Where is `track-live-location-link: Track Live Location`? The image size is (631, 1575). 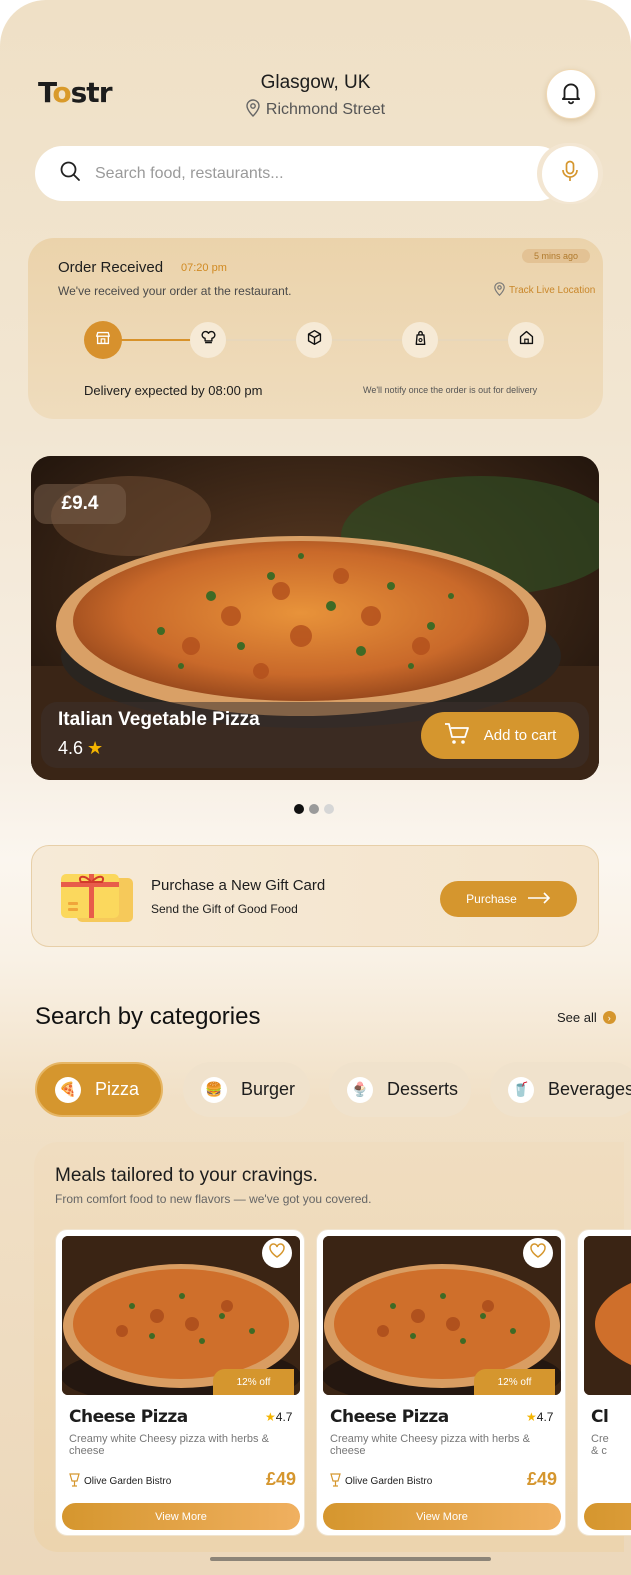
track-live-location-link: Track Live Location is located at coordinates (544, 290).